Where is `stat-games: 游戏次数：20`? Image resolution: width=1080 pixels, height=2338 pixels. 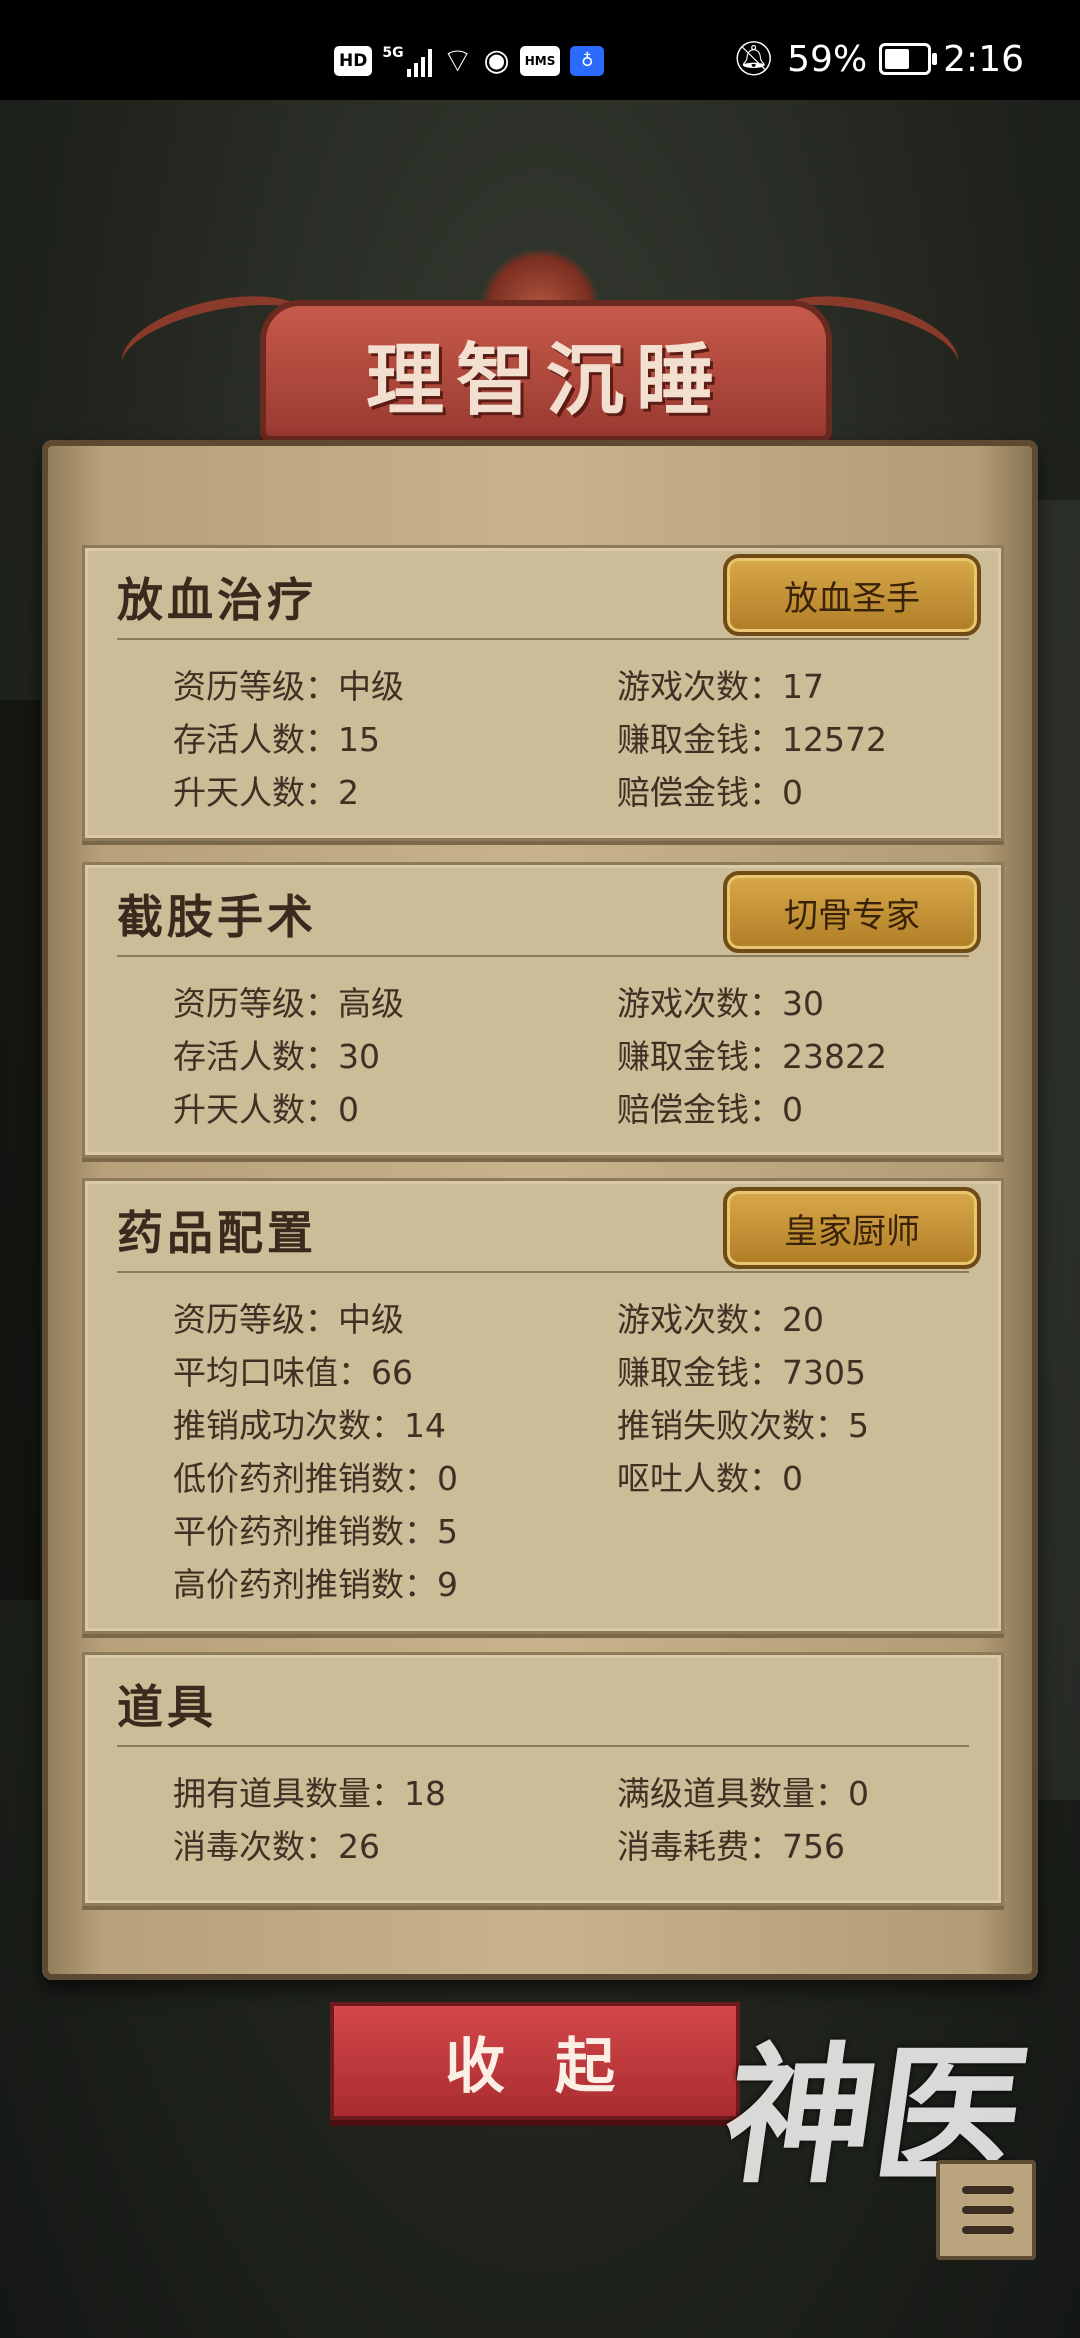
stat-games: 游戏次数：20 is located at coordinates (720, 1319).